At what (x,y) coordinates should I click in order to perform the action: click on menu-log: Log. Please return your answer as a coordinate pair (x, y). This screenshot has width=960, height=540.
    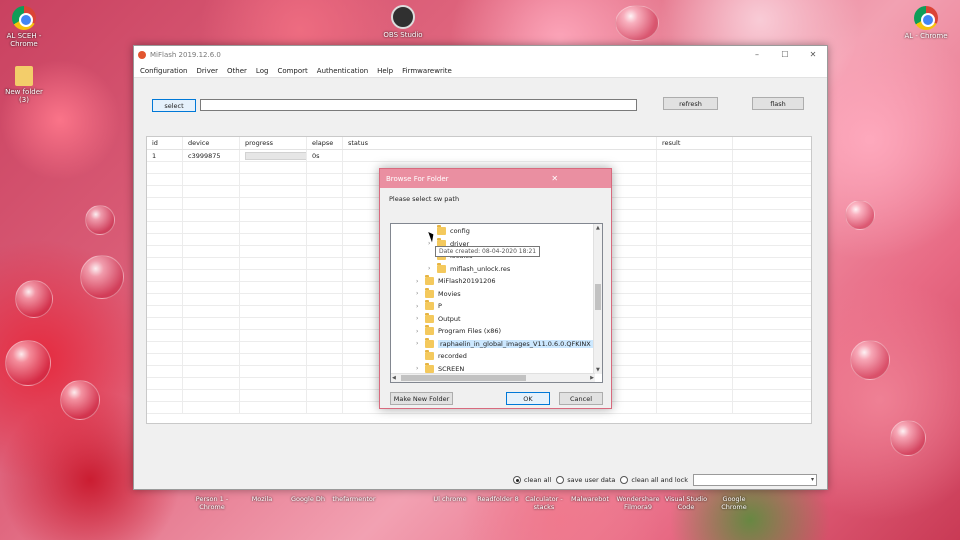
    Looking at the image, I should click on (262, 71).